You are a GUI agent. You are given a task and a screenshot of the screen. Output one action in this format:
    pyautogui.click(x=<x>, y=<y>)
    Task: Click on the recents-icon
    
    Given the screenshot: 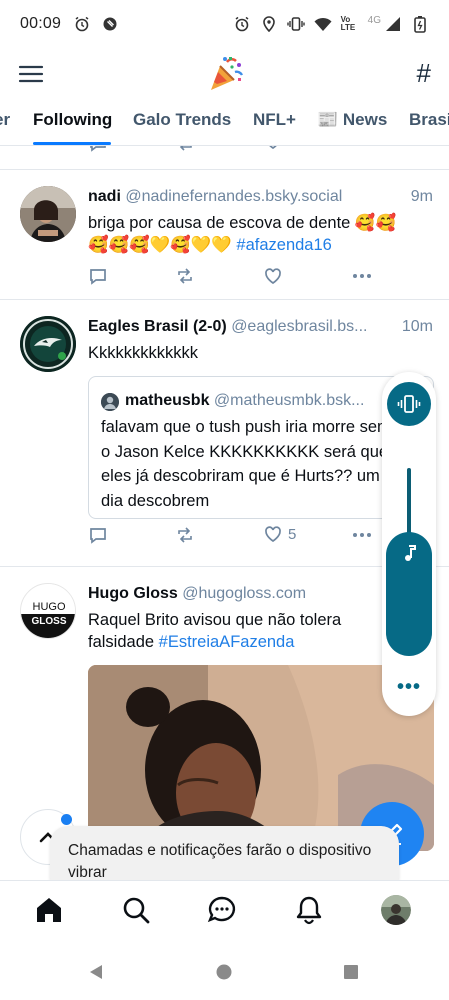 What is the action you would take?
    pyautogui.click(x=351, y=974)
    